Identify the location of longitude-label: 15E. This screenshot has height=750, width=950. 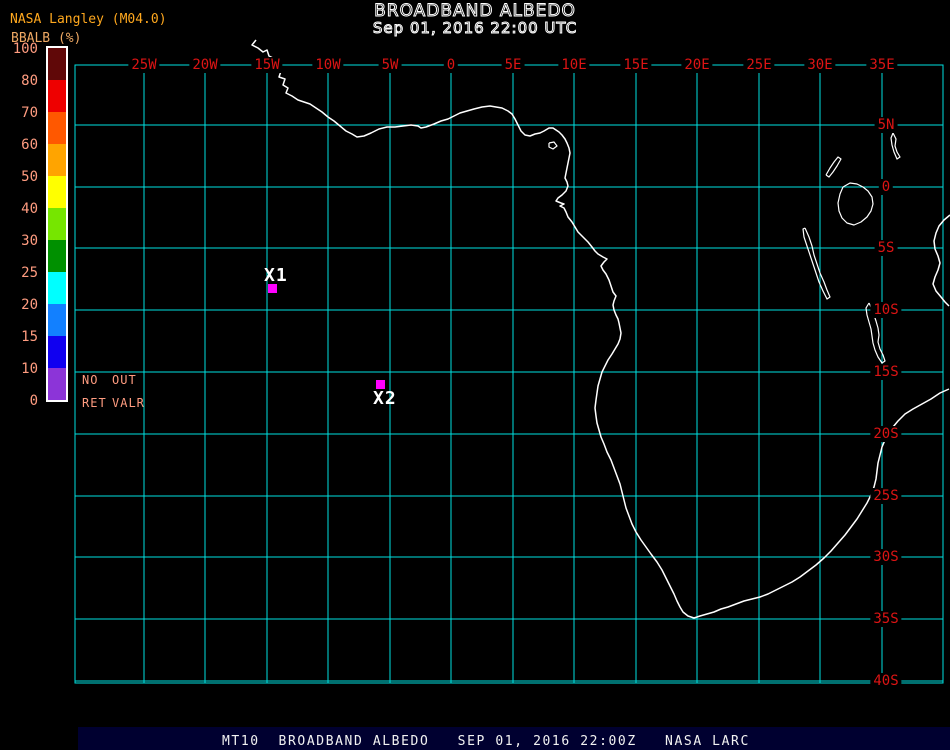
(636, 65).